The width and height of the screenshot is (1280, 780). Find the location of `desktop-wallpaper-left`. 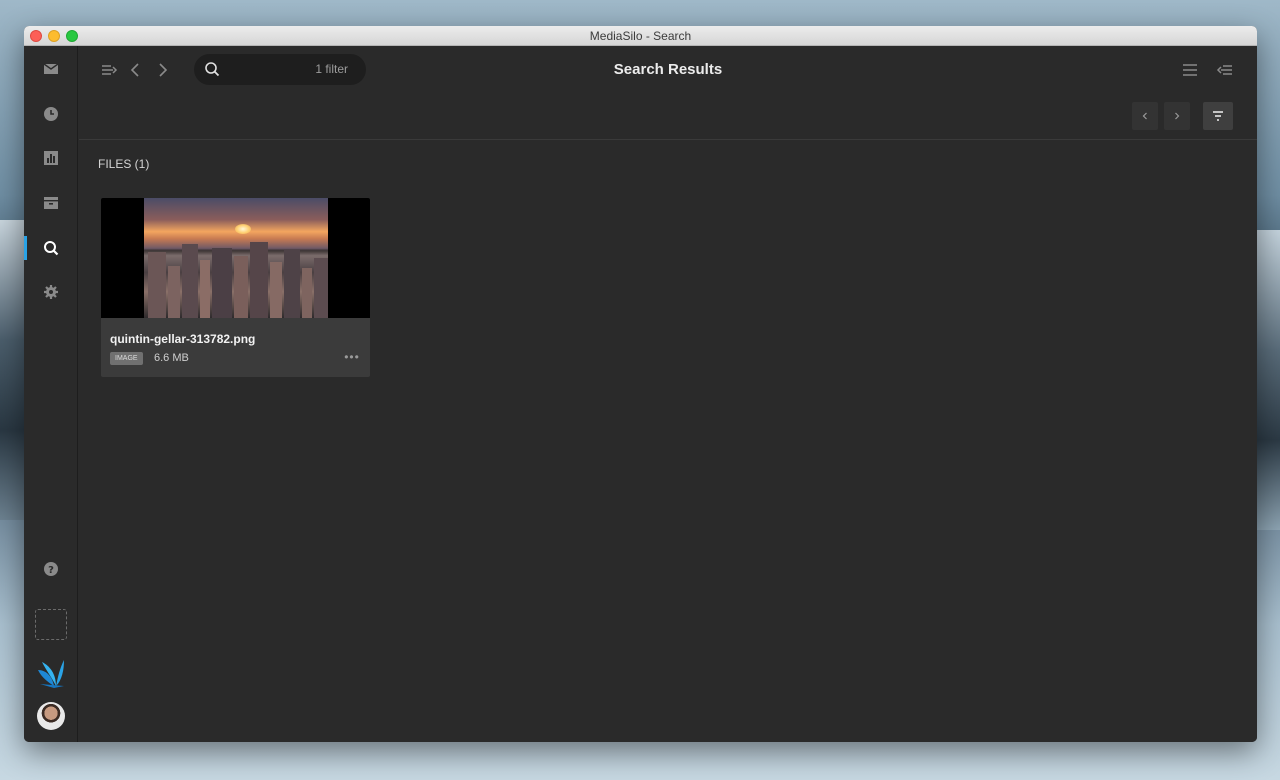

desktop-wallpaper-left is located at coordinates (12, 370).